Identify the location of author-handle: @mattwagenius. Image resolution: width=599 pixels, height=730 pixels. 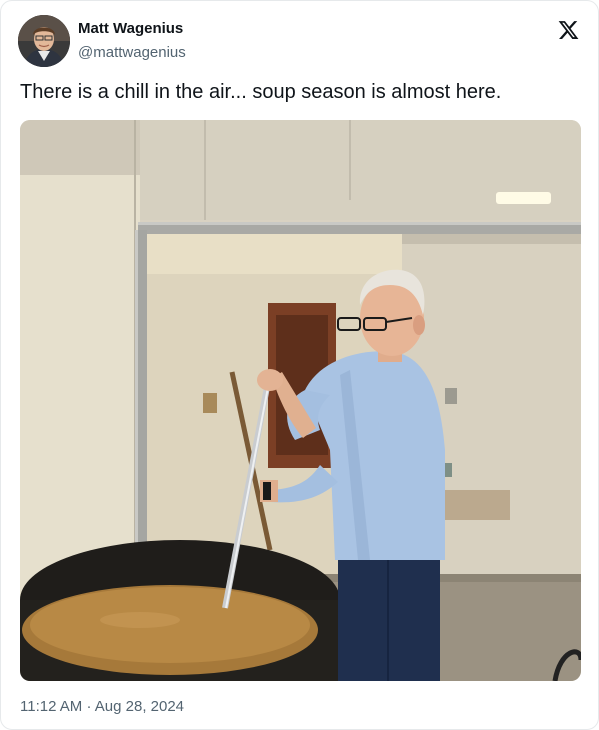
(132, 52).